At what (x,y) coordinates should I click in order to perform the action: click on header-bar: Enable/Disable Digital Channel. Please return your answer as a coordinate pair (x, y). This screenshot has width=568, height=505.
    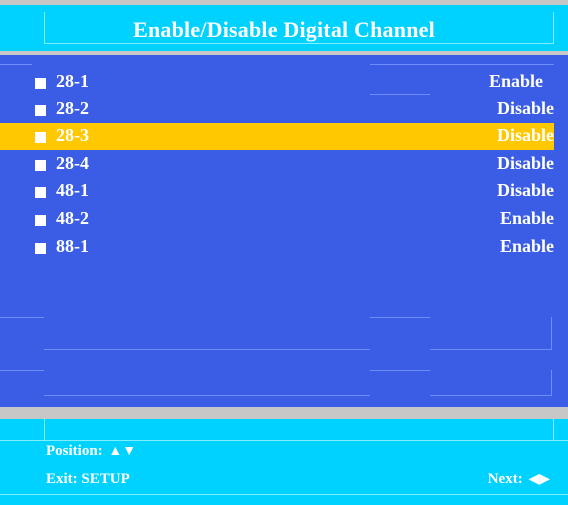
    Looking at the image, I should click on (284, 28).